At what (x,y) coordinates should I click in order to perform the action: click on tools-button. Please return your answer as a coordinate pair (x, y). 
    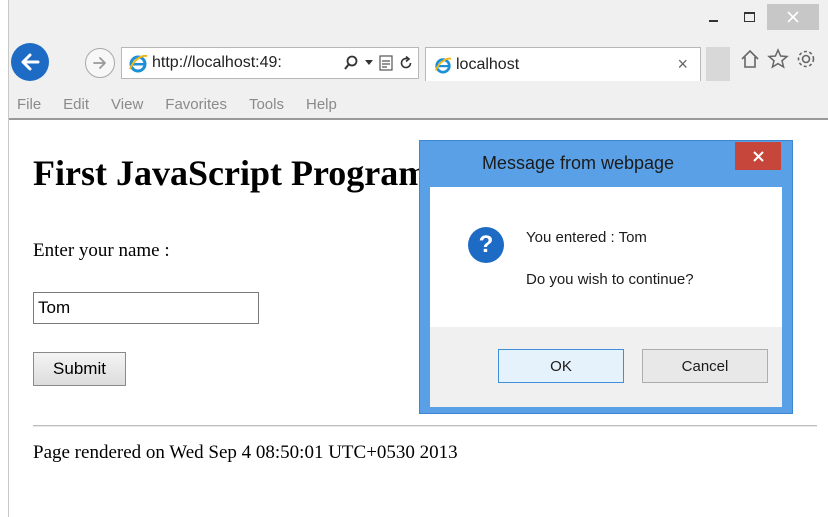
    Looking at the image, I should click on (806, 61).